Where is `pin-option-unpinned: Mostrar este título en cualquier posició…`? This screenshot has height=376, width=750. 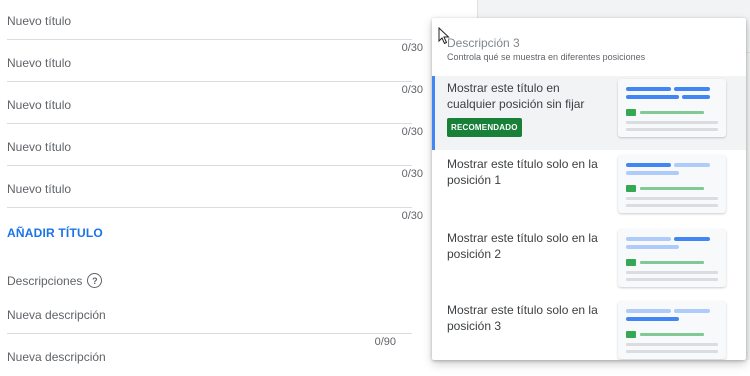
pin-option-unpinned: Mostrar este título en cualquier posició… is located at coordinates (589, 113).